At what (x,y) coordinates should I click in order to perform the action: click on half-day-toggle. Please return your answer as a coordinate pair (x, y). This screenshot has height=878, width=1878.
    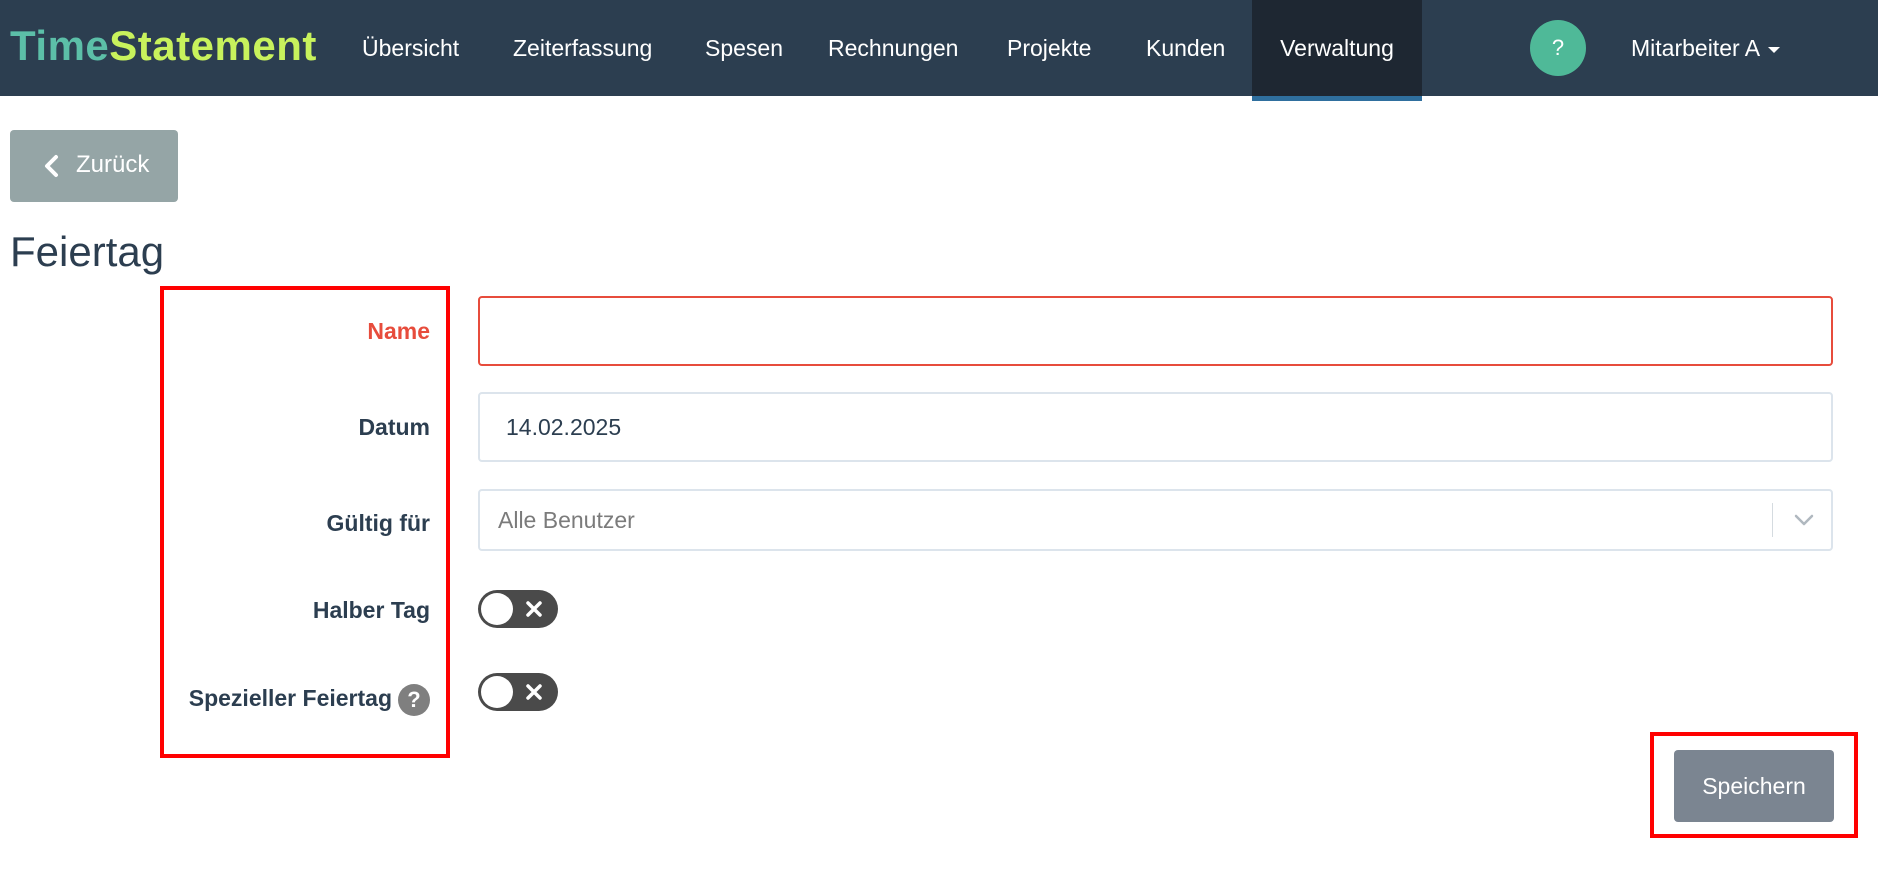
    Looking at the image, I should click on (518, 609).